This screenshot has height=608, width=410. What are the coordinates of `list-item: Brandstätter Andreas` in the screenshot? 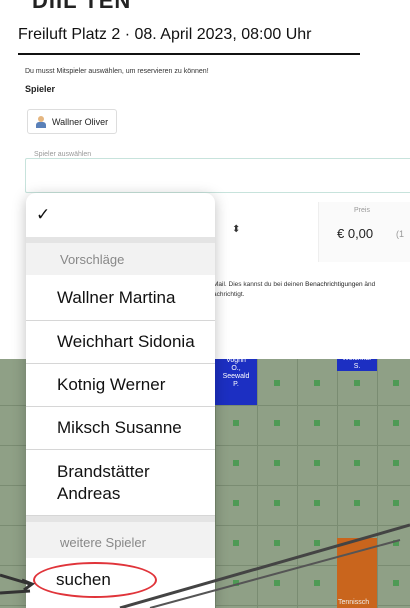 It's located at (120, 483).